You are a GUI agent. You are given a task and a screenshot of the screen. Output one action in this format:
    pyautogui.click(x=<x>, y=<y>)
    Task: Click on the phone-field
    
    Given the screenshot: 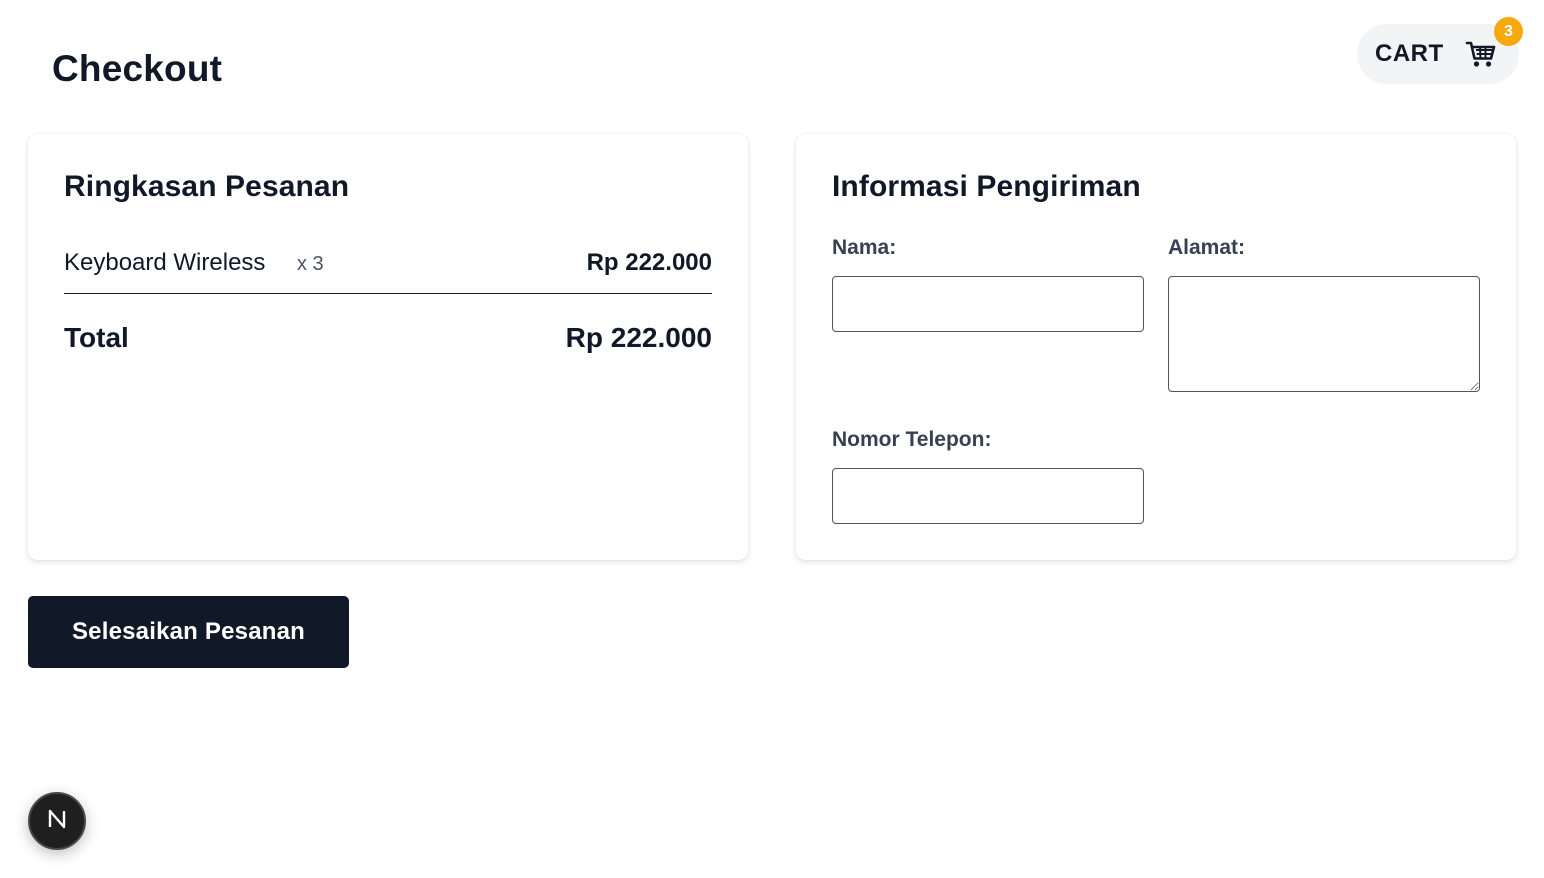 What is the action you would take?
    pyautogui.click(x=988, y=496)
    